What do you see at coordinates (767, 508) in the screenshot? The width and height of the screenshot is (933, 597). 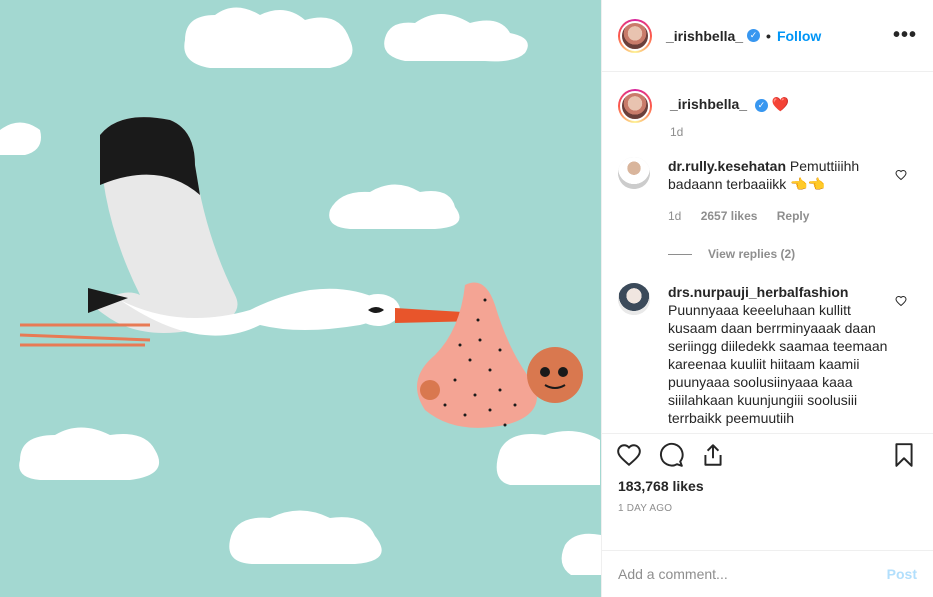 I see `post-timestamp: 1 DAY AGO` at bounding box center [767, 508].